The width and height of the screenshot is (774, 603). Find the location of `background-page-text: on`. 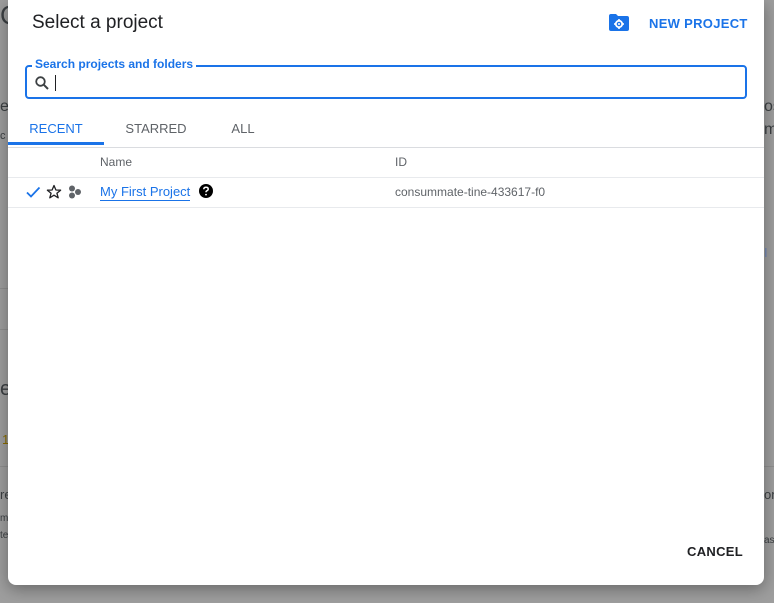

background-page-text: on is located at coordinates (769, 494).